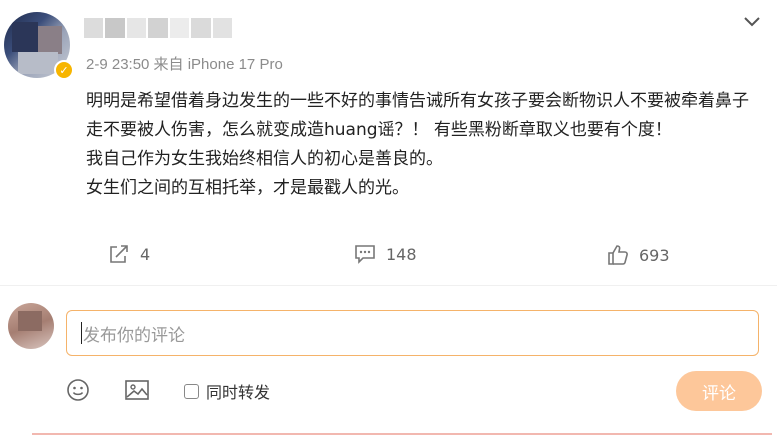  Describe the element at coordinates (134, 335) in the screenshot. I see `comment-placeholder: 发布你的评论` at that location.